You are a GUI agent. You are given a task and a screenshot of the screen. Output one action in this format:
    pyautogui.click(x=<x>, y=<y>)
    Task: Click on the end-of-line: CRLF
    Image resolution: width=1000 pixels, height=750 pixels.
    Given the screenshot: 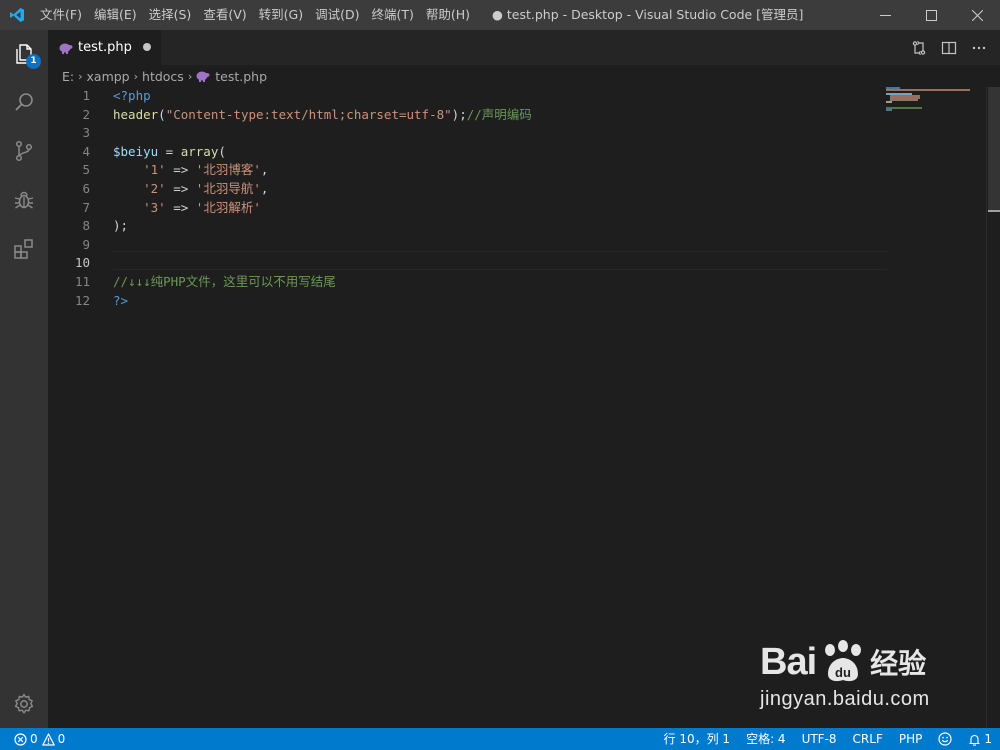 What is the action you would take?
    pyautogui.click(x=868, y=739)
    